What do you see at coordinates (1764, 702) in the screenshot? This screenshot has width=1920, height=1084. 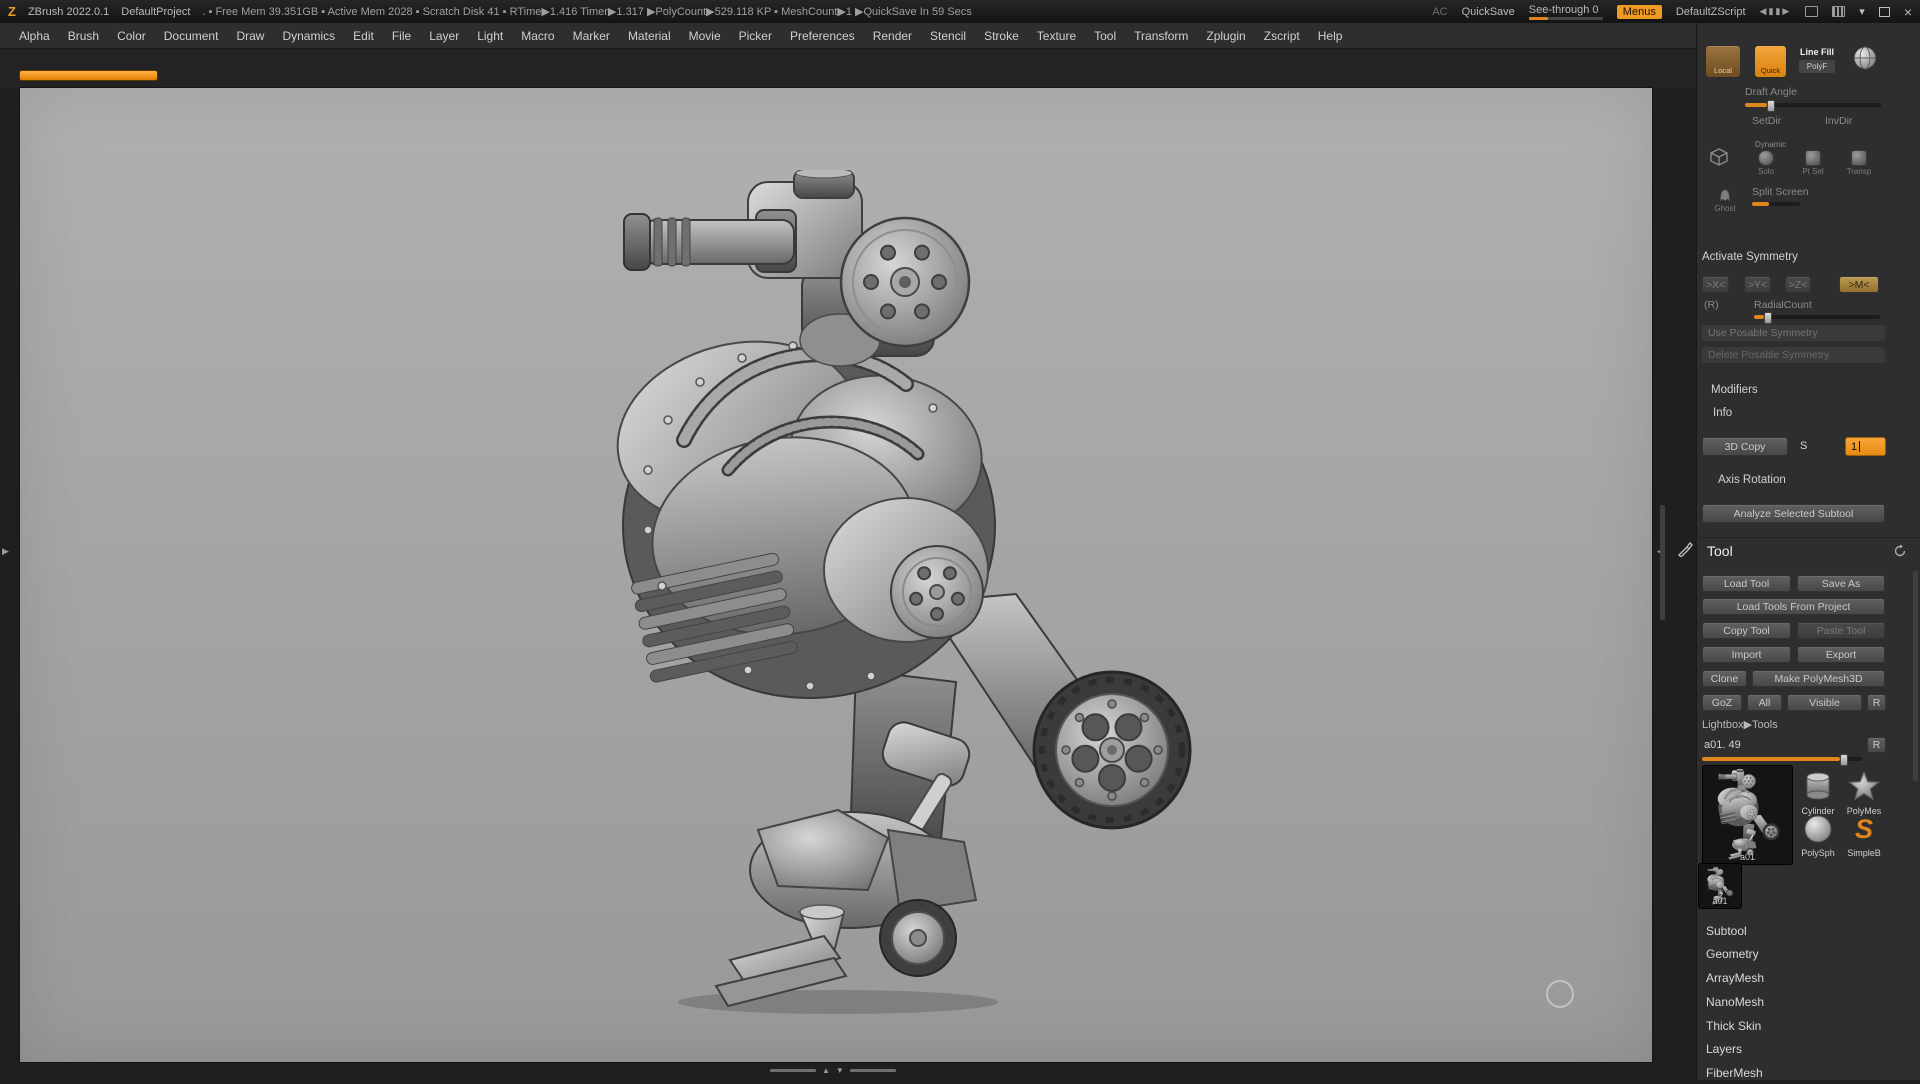 I see `goz-all-button: All` at bounding box center [1764, 702].